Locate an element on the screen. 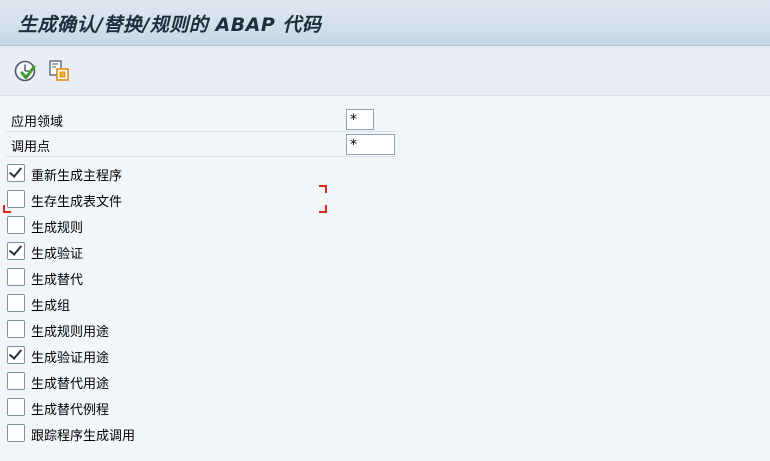 The height and width of the screenshot is (461, 770). checkbox-regenerate-main-program is located at coordinates (16, 173).